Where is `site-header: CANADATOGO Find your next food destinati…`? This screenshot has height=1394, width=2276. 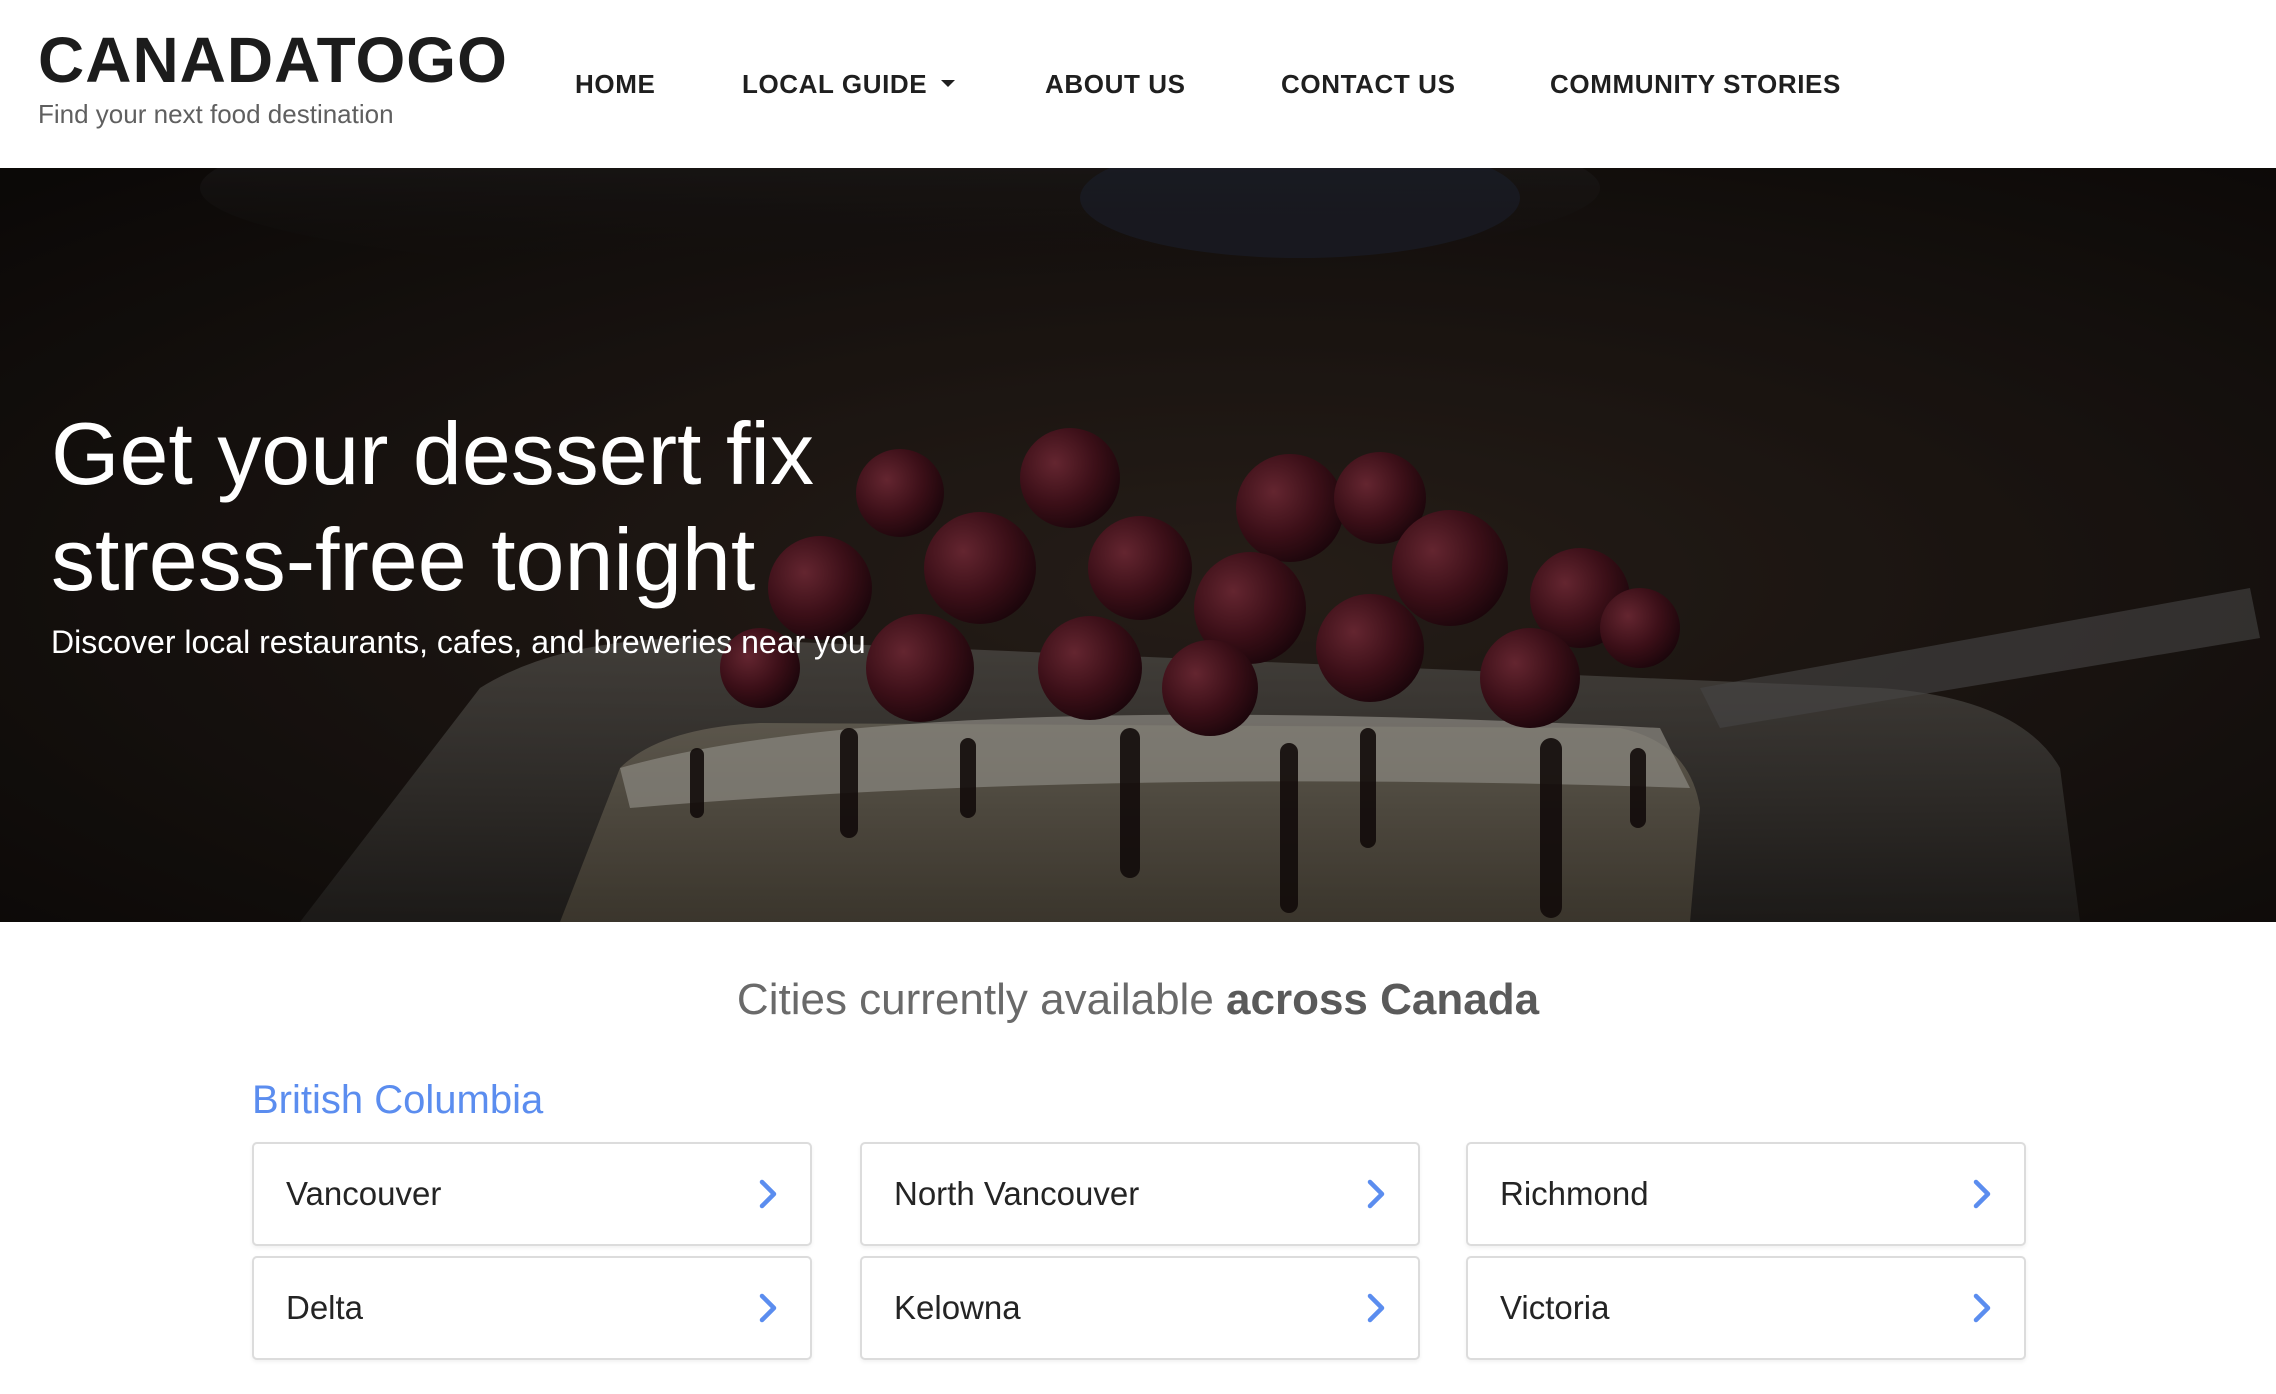
site-header: CANADATOGO Find your next food destinati… is located at coordinates (1138, 84).